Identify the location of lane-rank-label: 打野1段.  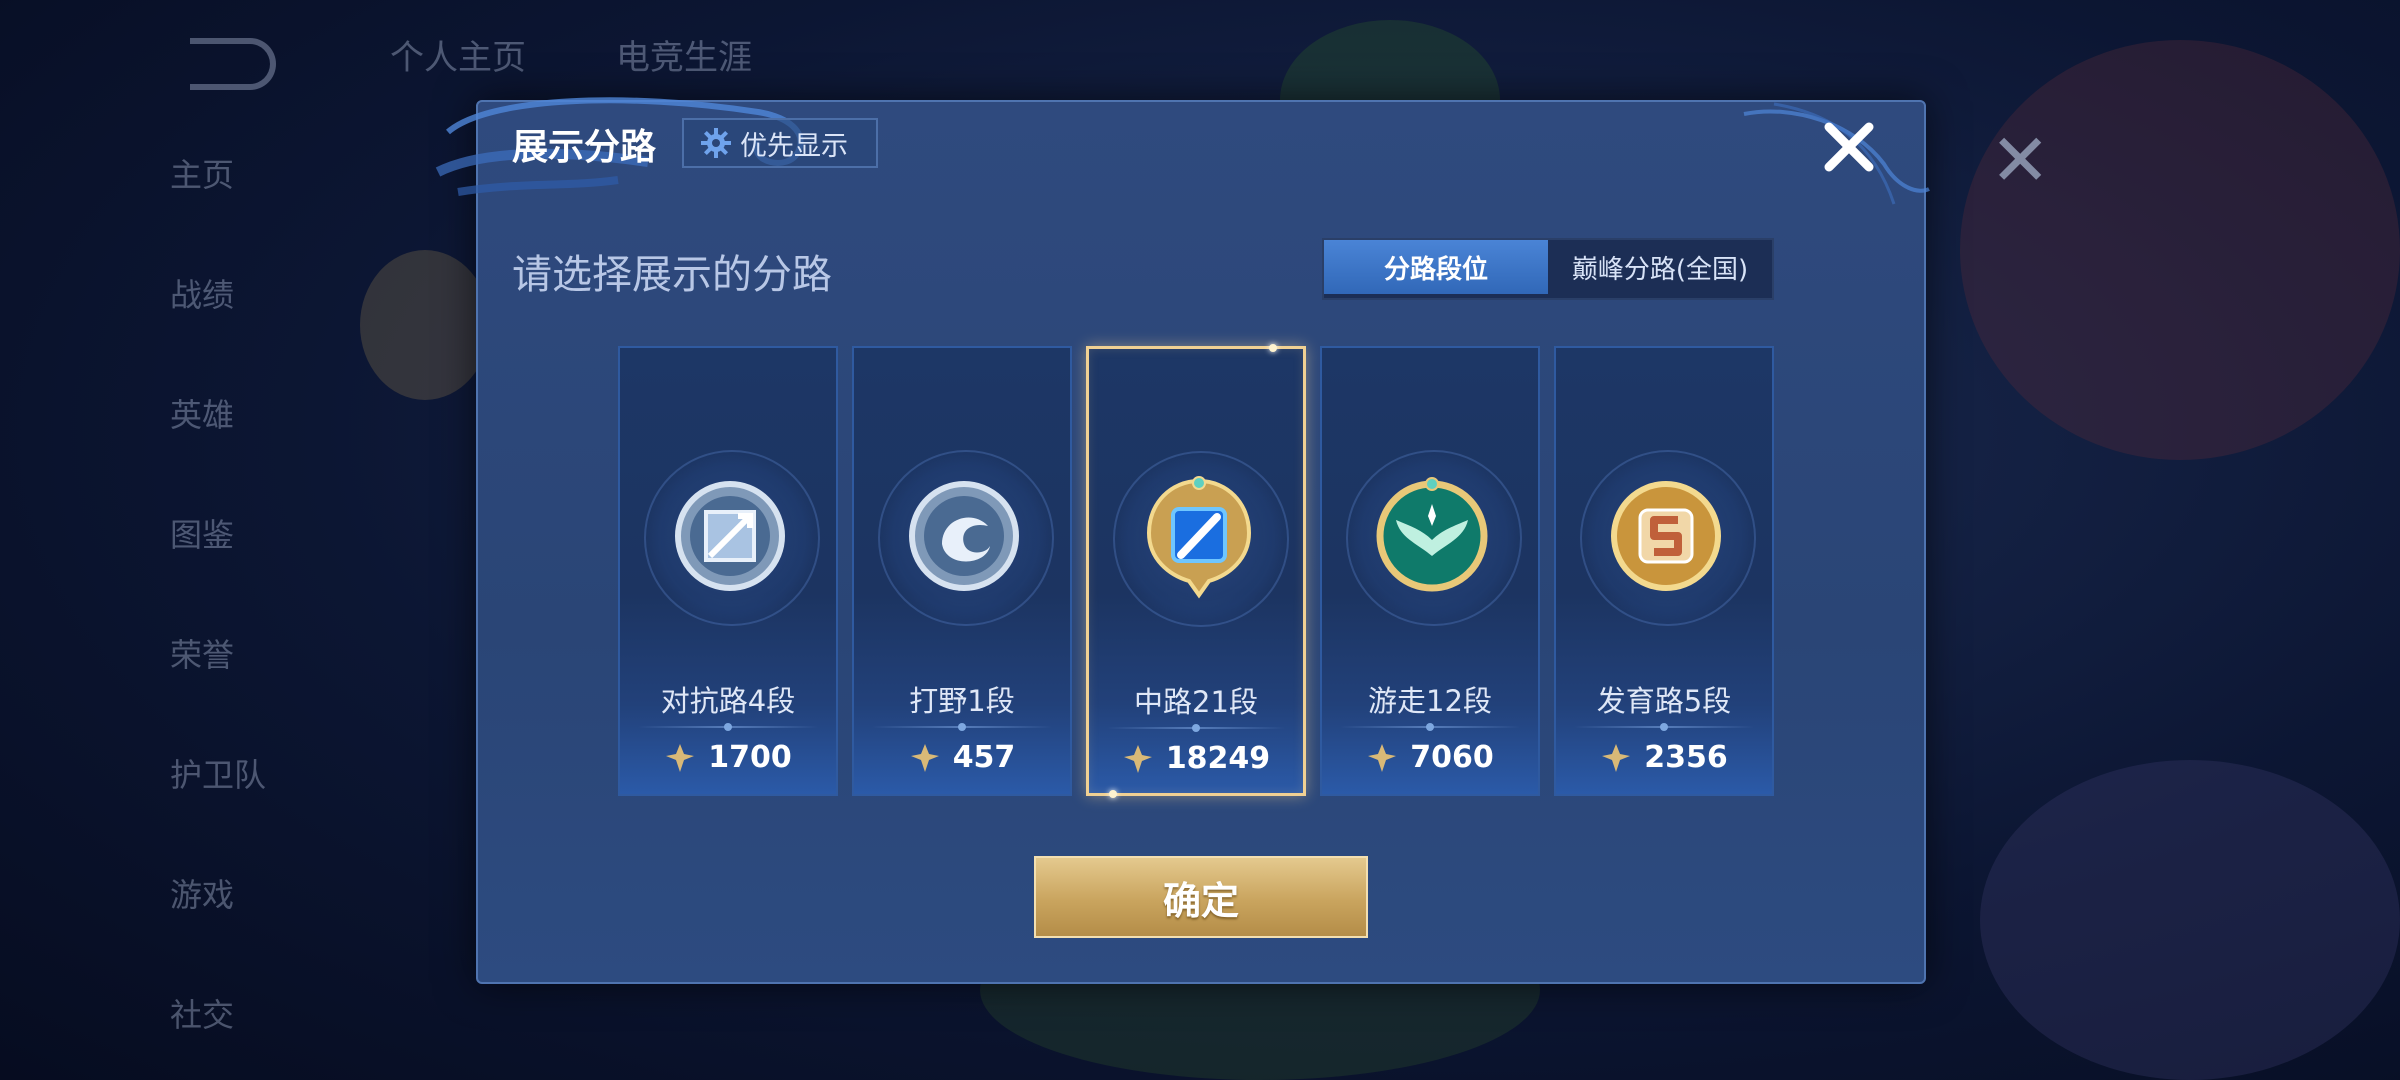
(962, 701).